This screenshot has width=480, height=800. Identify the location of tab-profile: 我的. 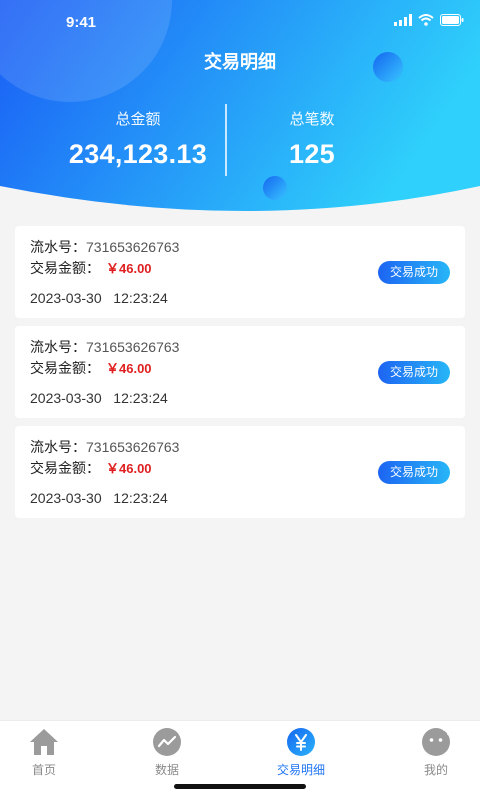
(436, 752).